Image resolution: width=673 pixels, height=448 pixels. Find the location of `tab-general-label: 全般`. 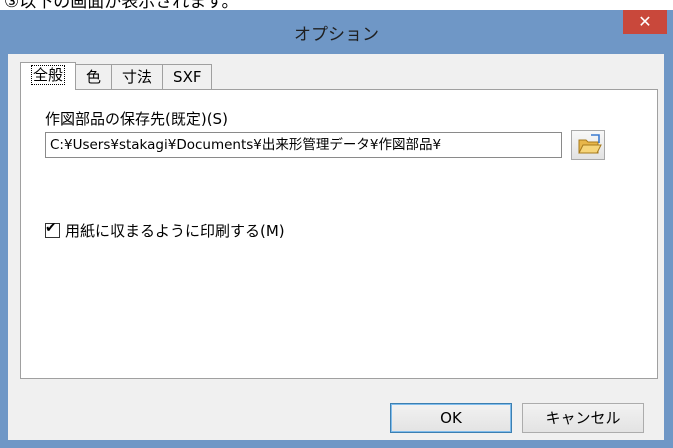

tab-general-label: 全般 is located at coordinates (48, 75).